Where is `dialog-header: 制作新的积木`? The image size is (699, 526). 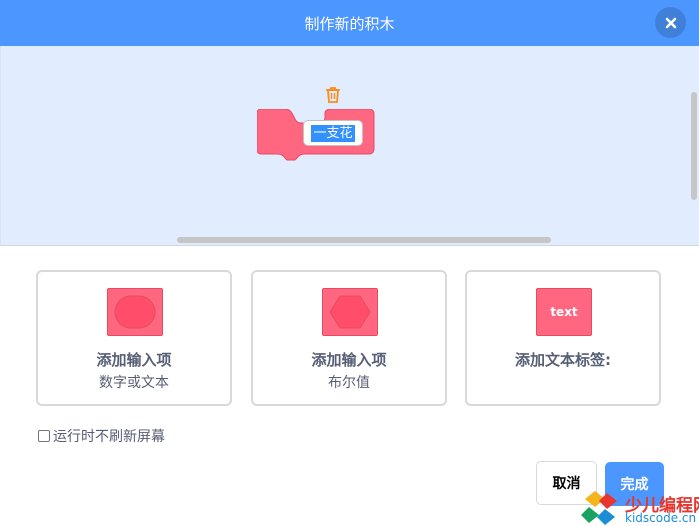
dialog-header: 制作新的积木 is located at coordinates (349, 23).